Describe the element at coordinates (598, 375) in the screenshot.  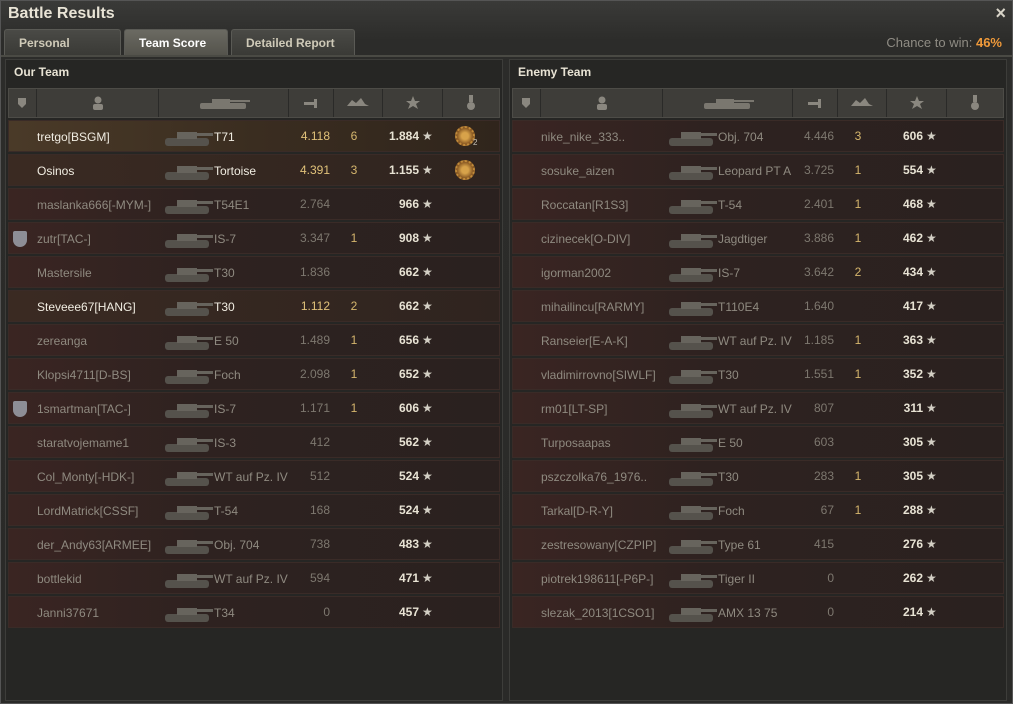
I see `player-name: vladimirrovno[SIWLF]` at that location.